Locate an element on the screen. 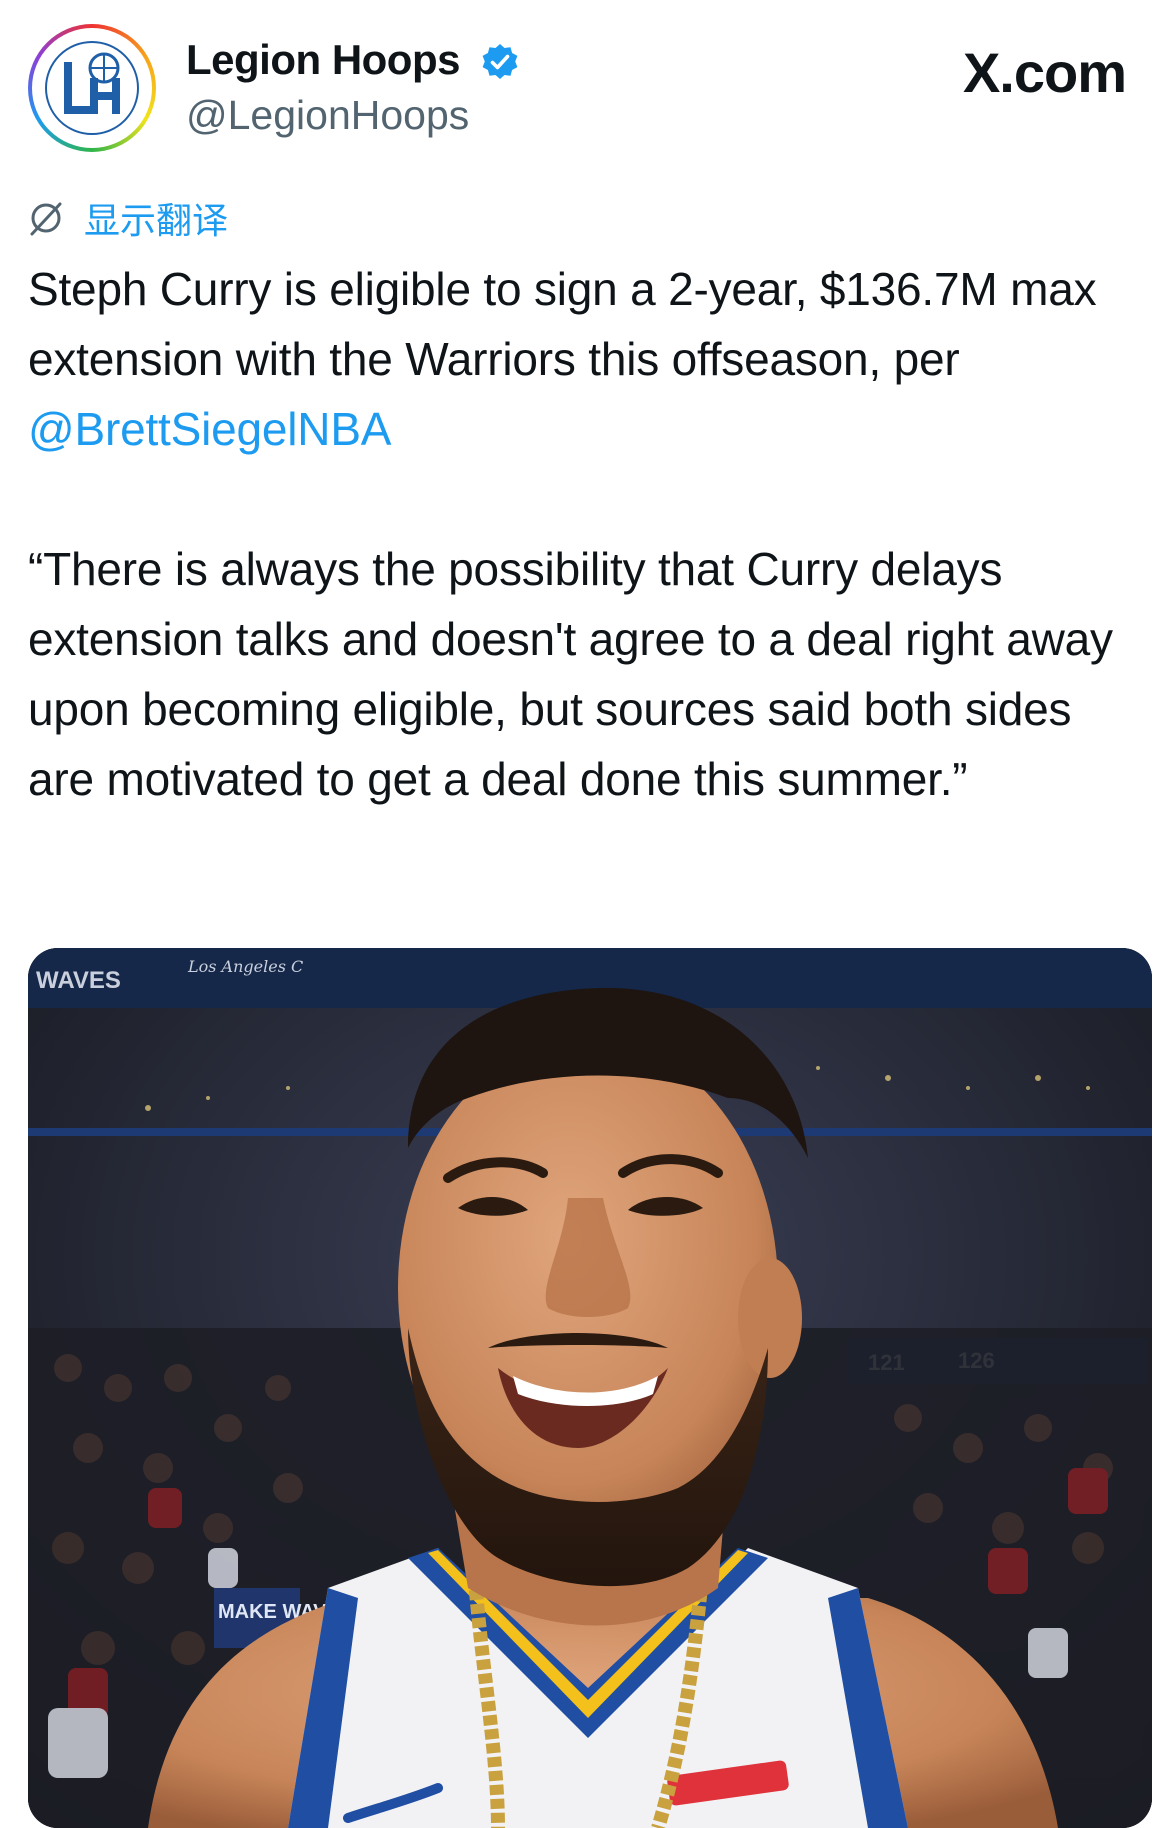 Image resolution: width=1158 pixels, height=1828 pixels. translate-label: 显示翻译 is located at coordinates (156, 220).